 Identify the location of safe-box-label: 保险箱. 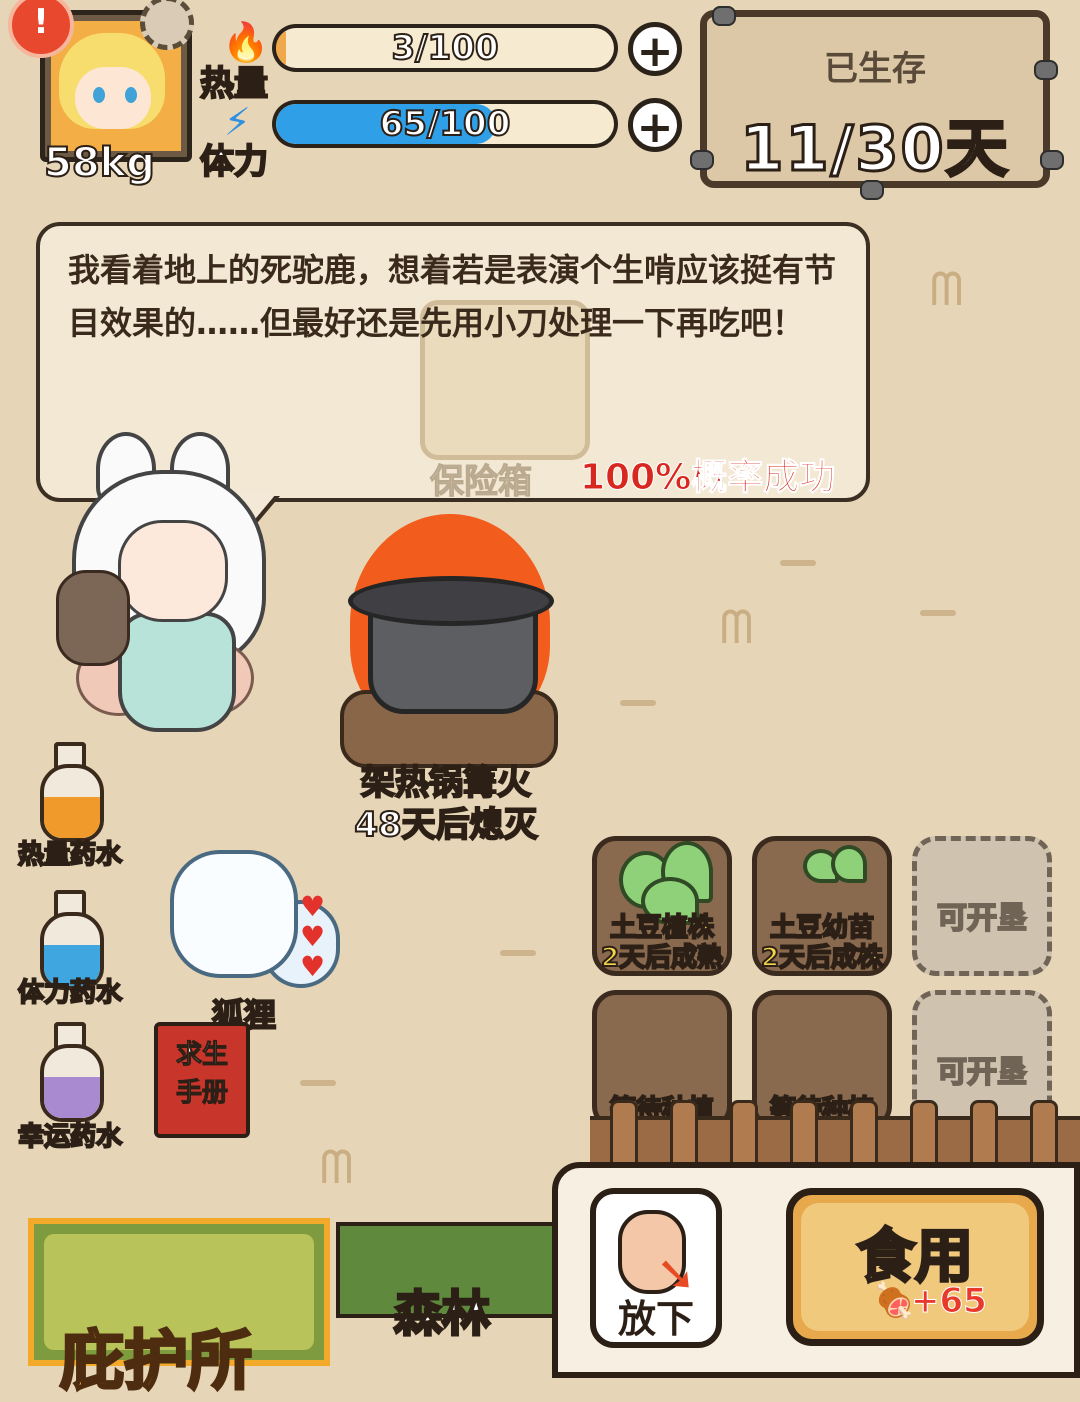
(481, 482).